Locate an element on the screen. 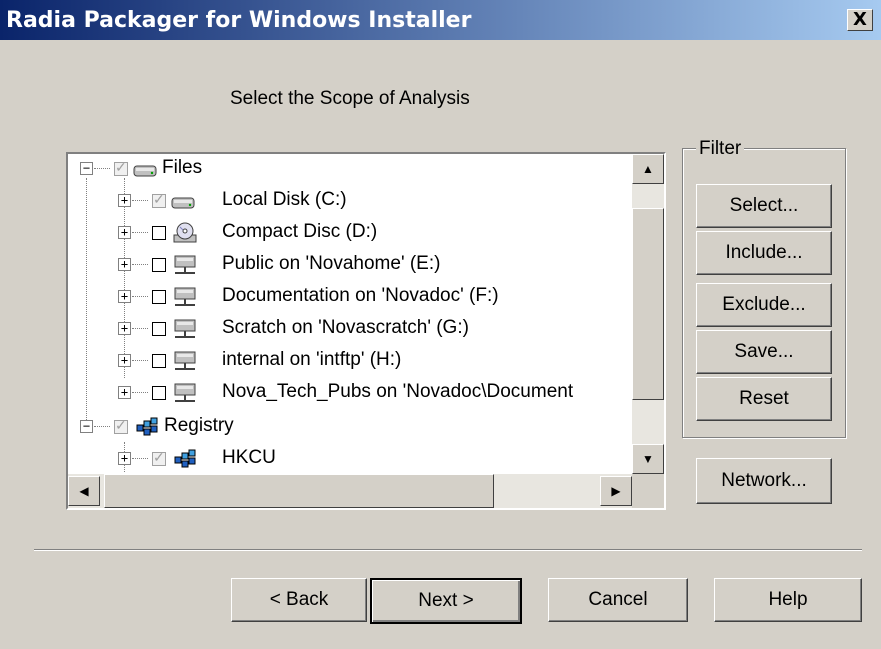  scroll-up-button: ▲ is located at coordinates (648, 169).